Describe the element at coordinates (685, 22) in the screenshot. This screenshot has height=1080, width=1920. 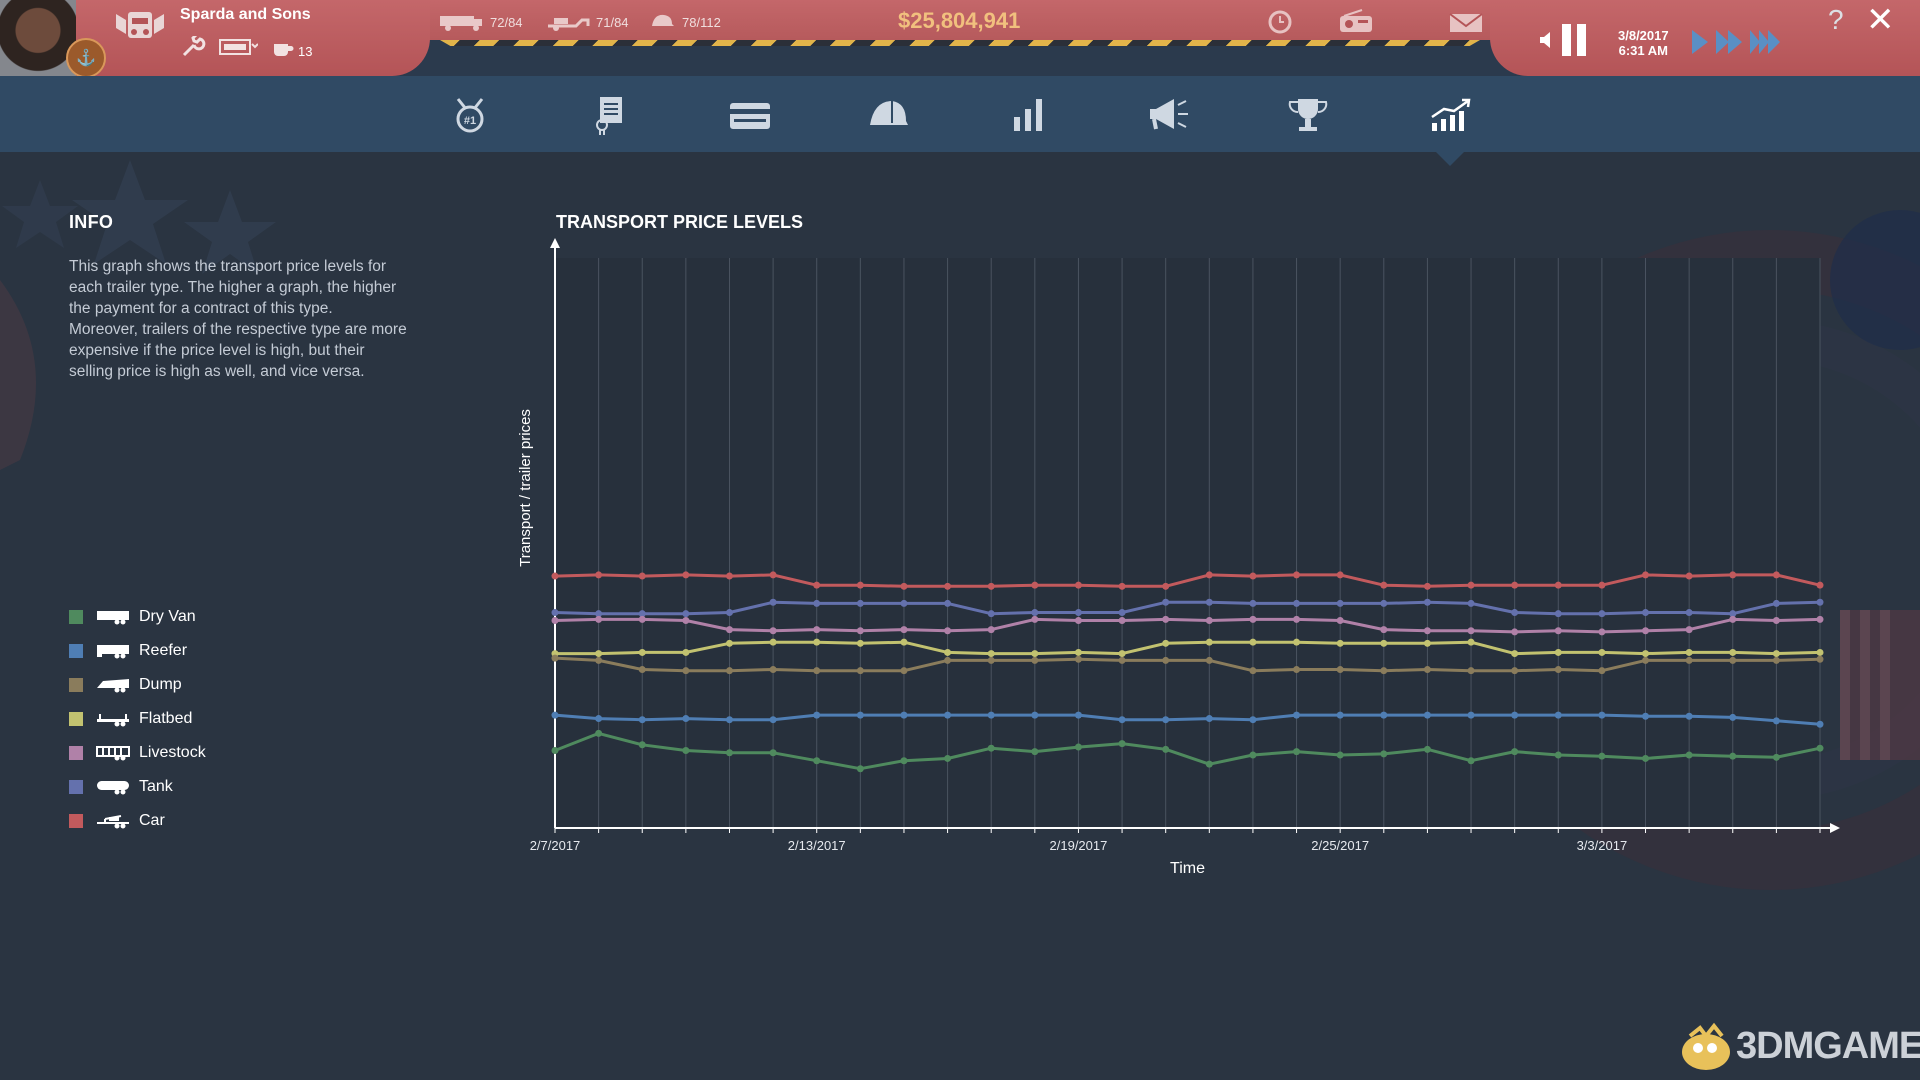
I see `driver-stat: 78/112` at that location.